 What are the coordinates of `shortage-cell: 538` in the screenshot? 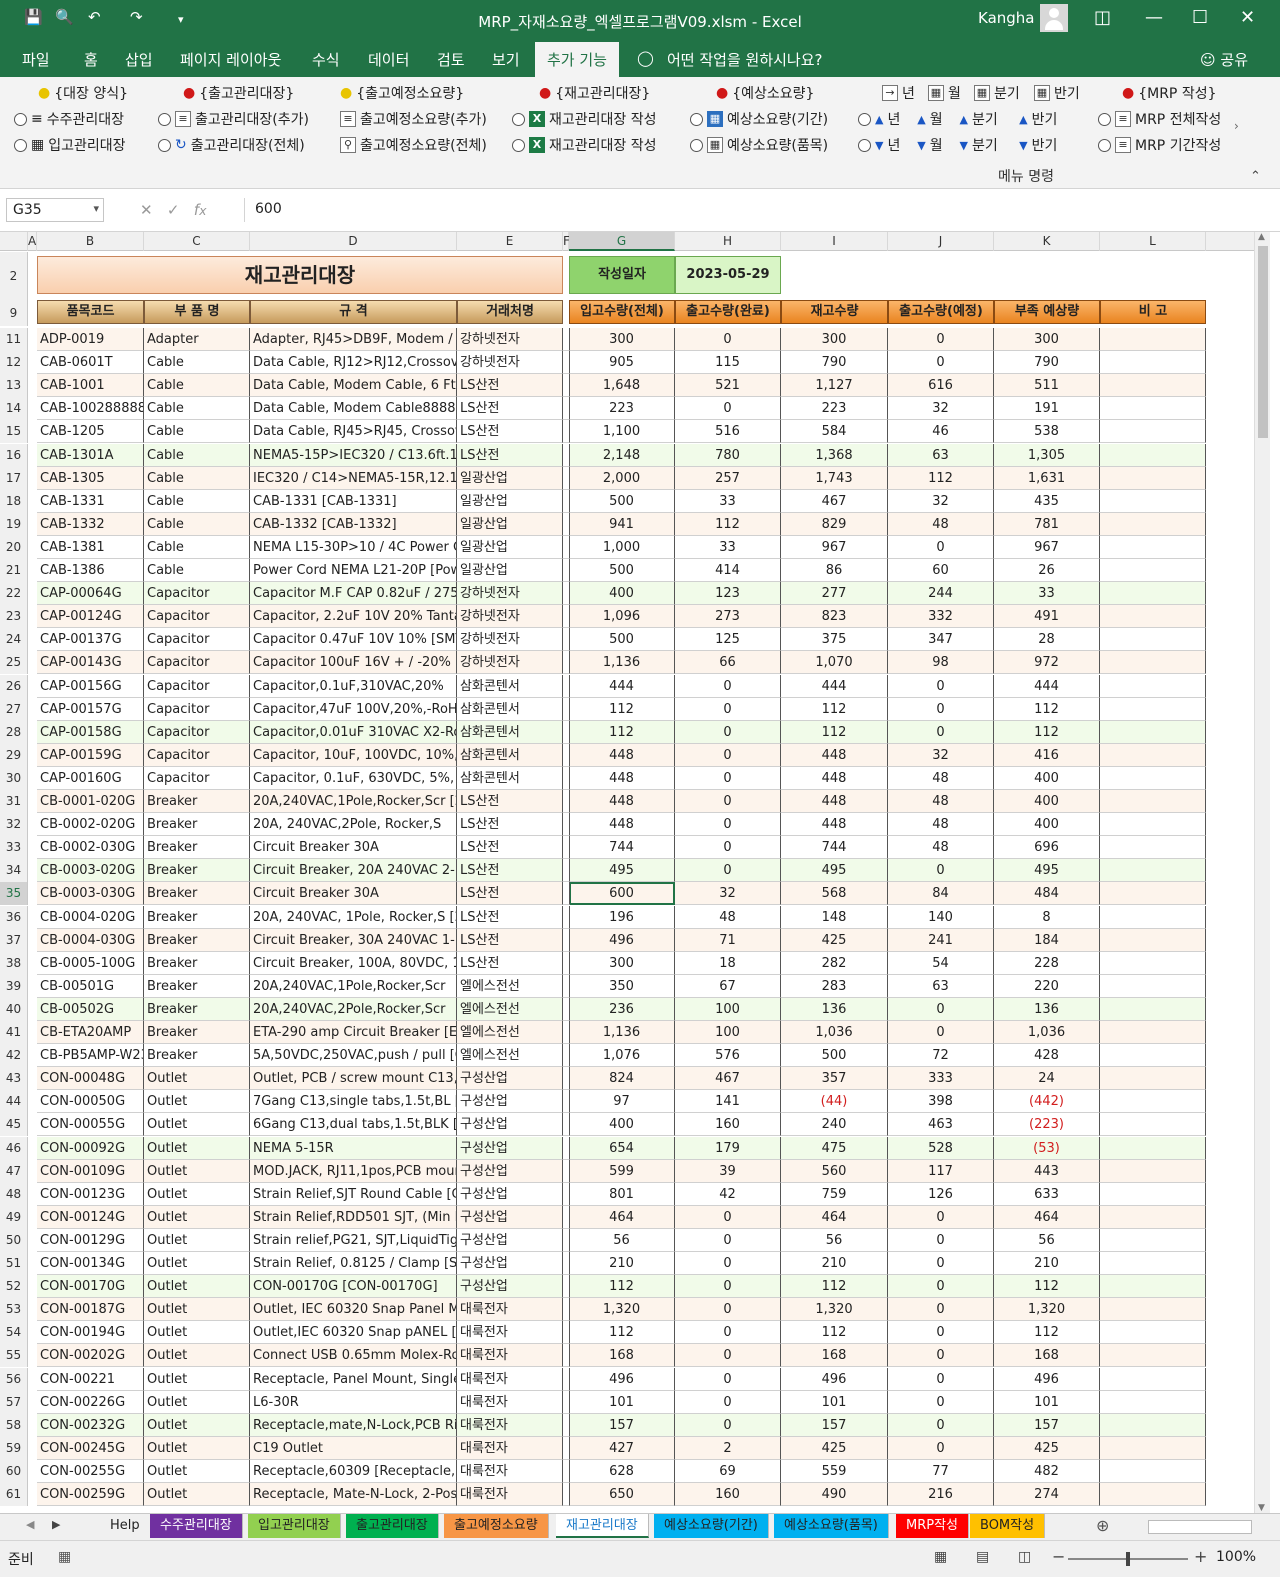 It's located at (1047, 431).